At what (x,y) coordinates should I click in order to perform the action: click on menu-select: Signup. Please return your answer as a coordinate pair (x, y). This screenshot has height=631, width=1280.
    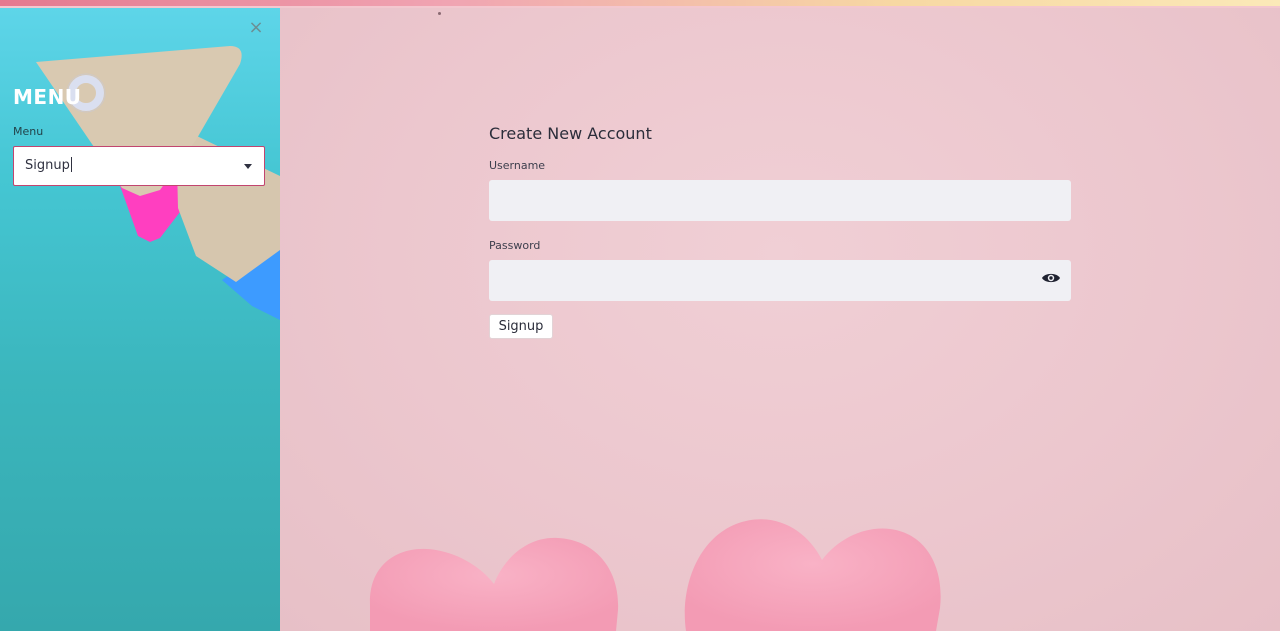
    Looking at the image, I should click on (139, 166).